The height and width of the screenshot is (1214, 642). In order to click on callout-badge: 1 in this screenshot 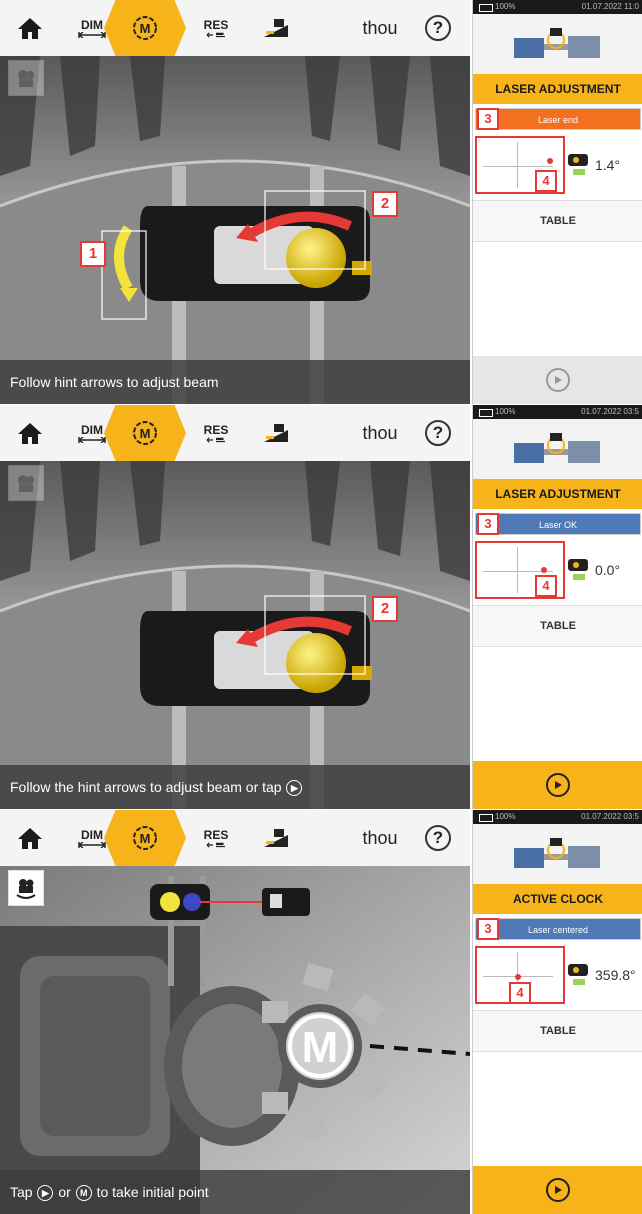, I will do `click(93, 254)`.